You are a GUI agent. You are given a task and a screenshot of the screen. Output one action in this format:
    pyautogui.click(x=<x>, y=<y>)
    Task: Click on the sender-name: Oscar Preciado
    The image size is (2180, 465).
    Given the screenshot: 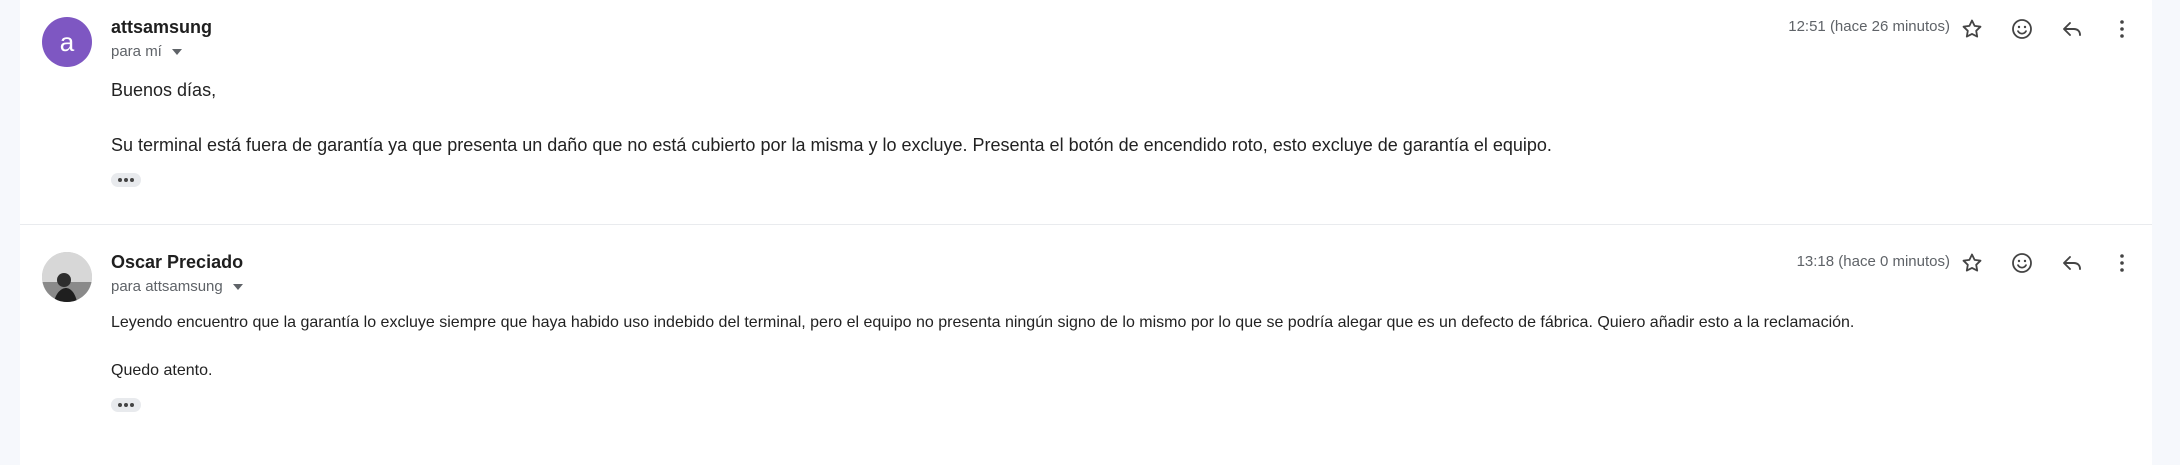 What is the action you would take?
    pyautogui.click(x=177, y=262)
    